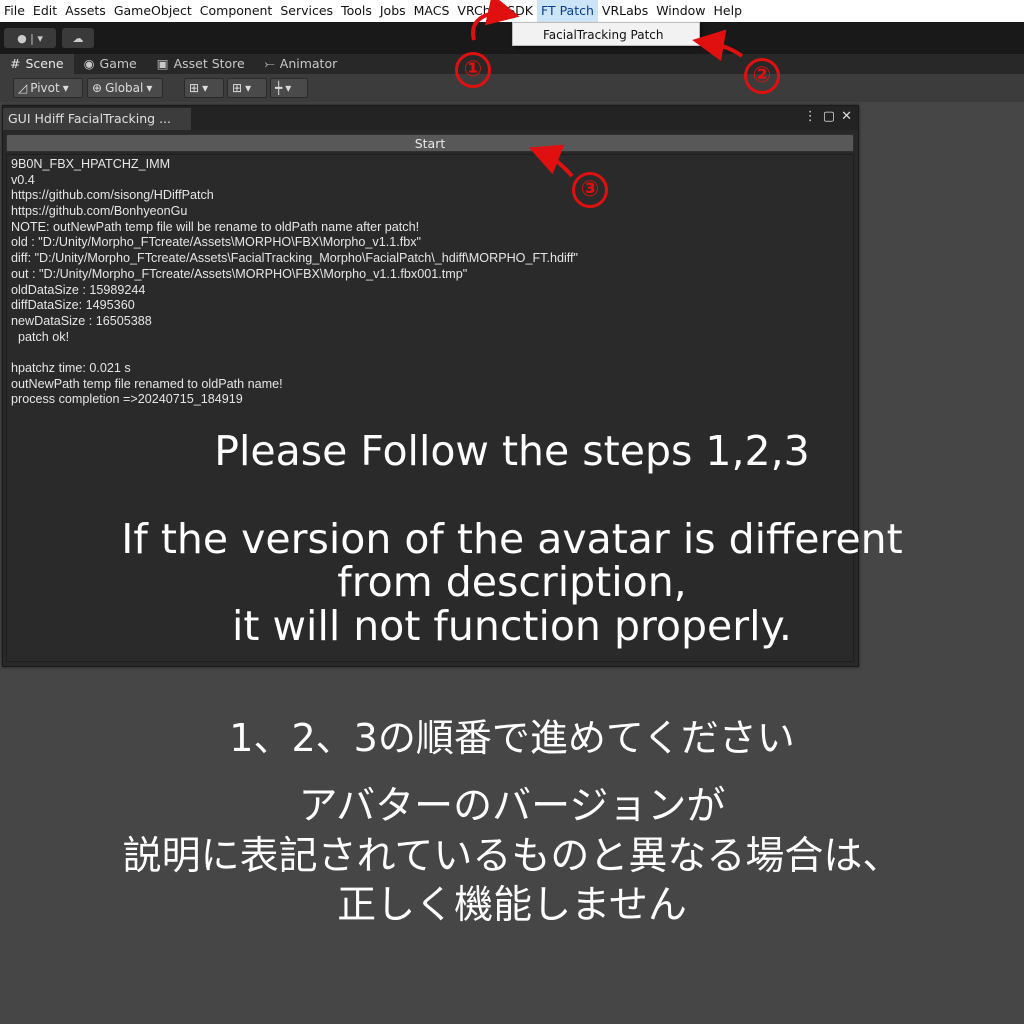  Describe the element at coordinates (23, 179) in the screenshot. I see `log-line: v0.4` at that location.